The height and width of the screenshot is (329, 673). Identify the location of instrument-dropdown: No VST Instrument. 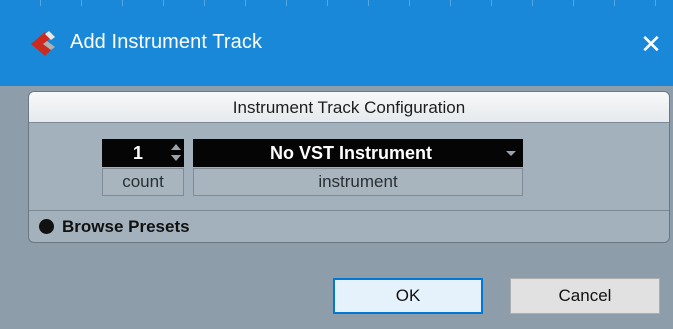
(358, 153).